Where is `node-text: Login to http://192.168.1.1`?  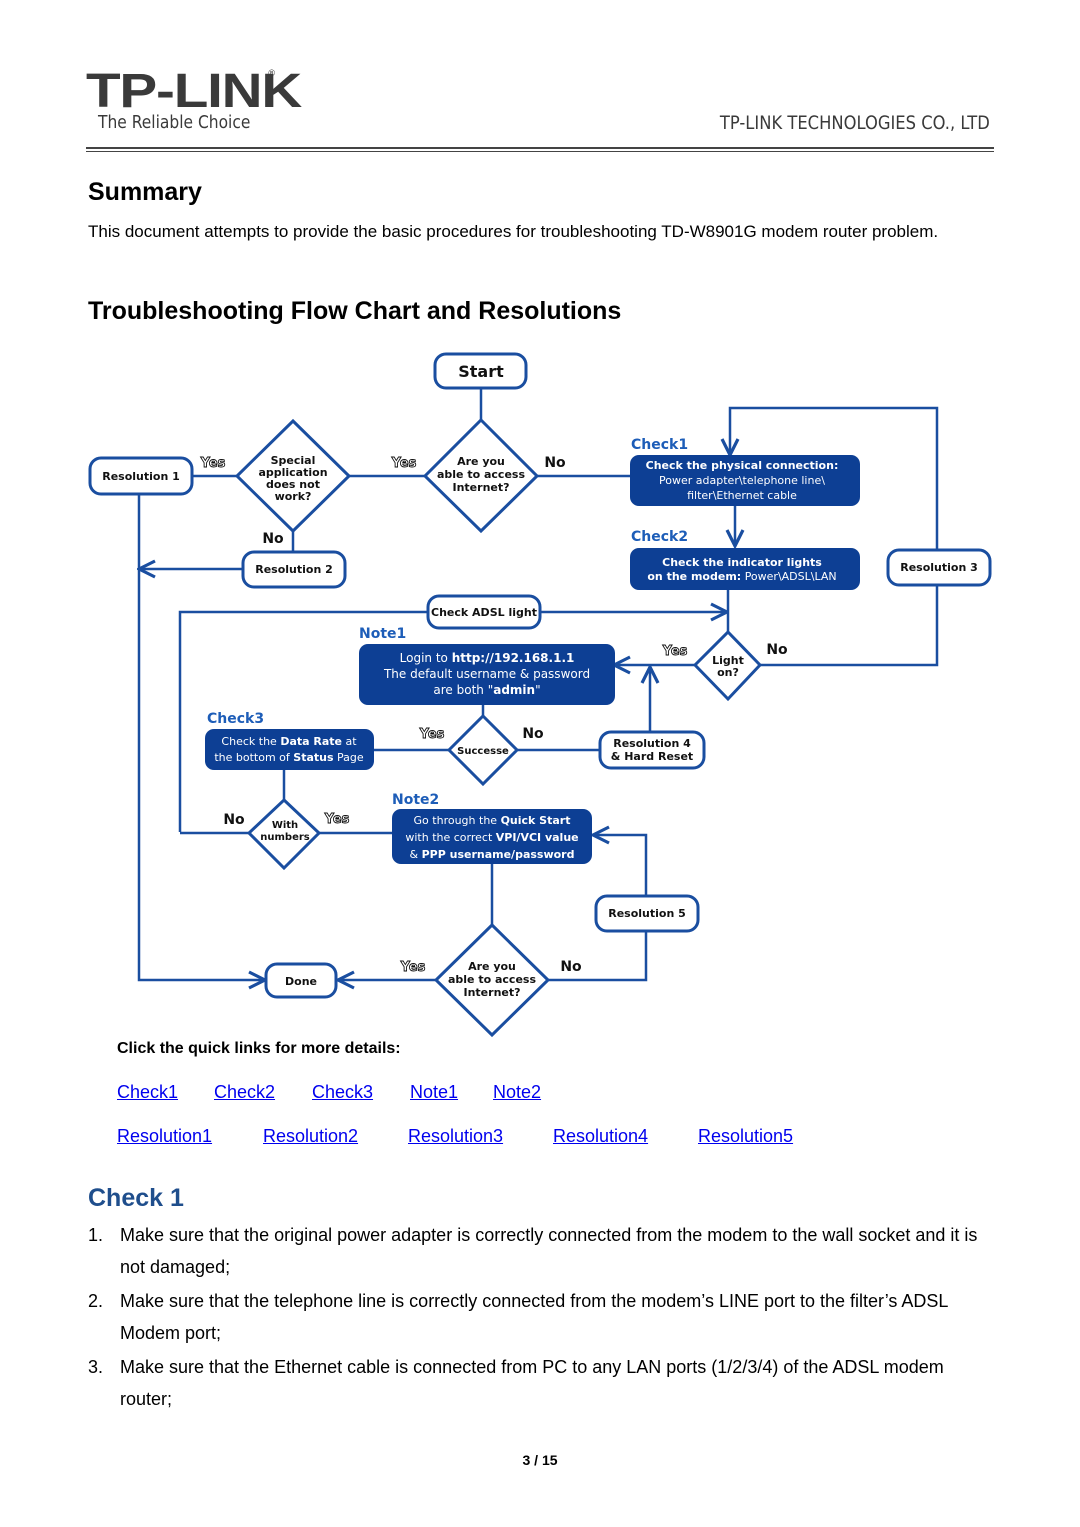
node-text: Login to http://192.168.1.1 is located at coordinates (487, 658).